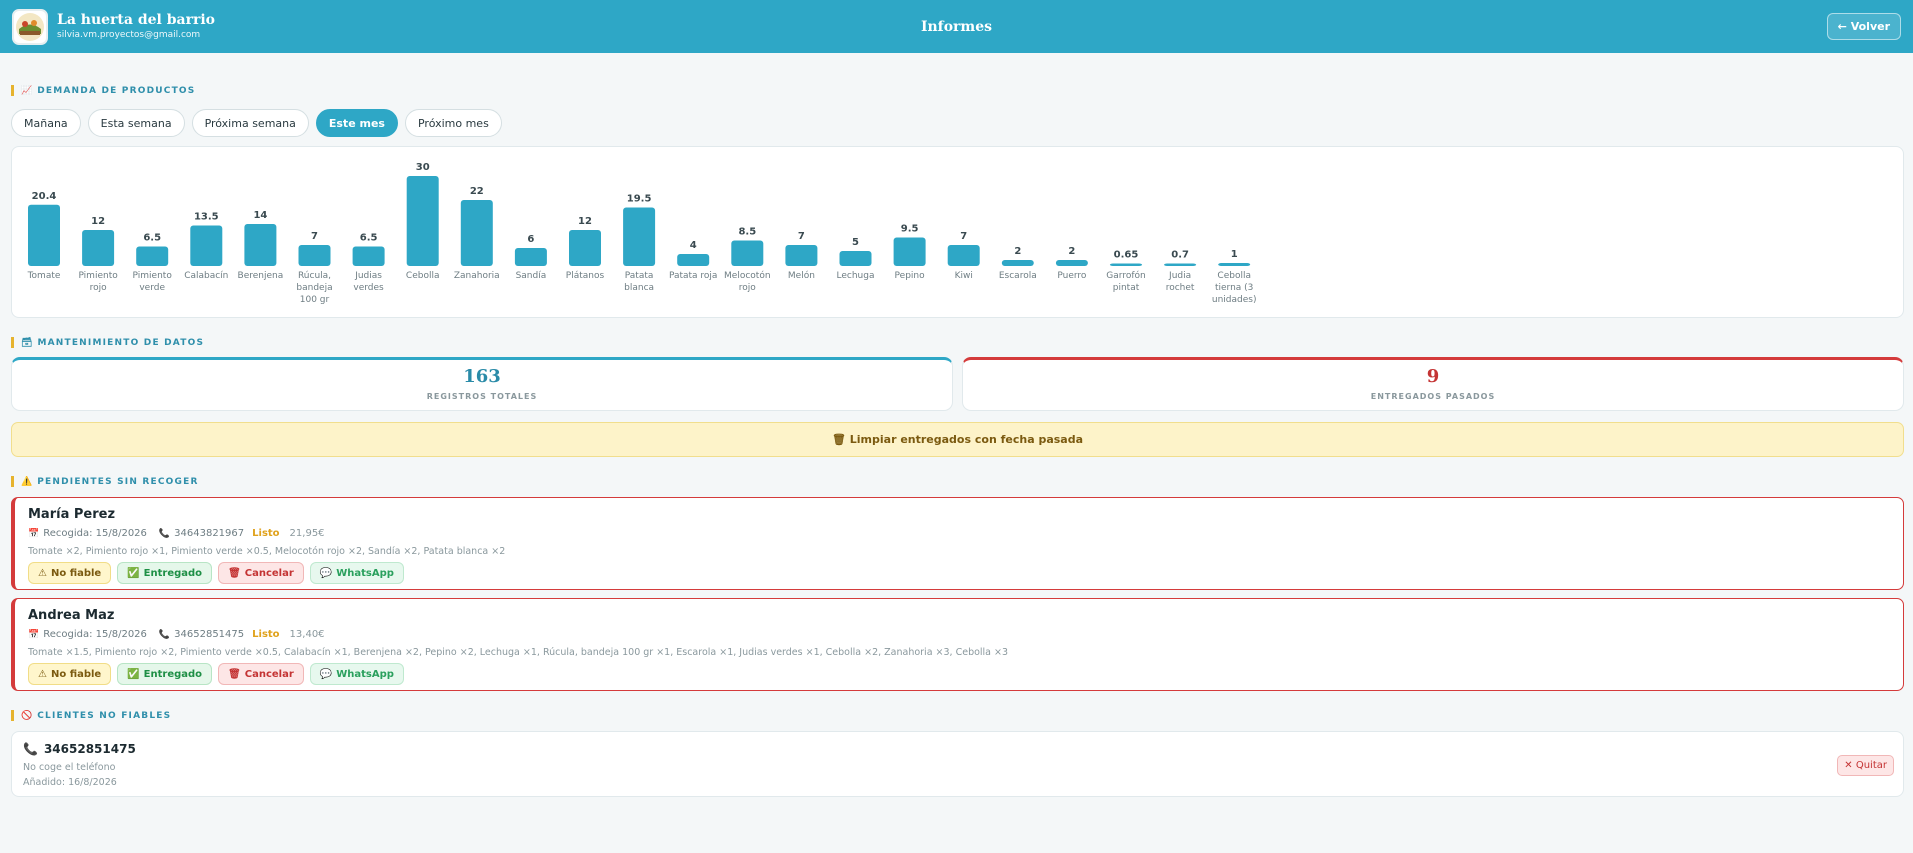  I want to click on category-label-19: Puerro, so click(1072, 276).